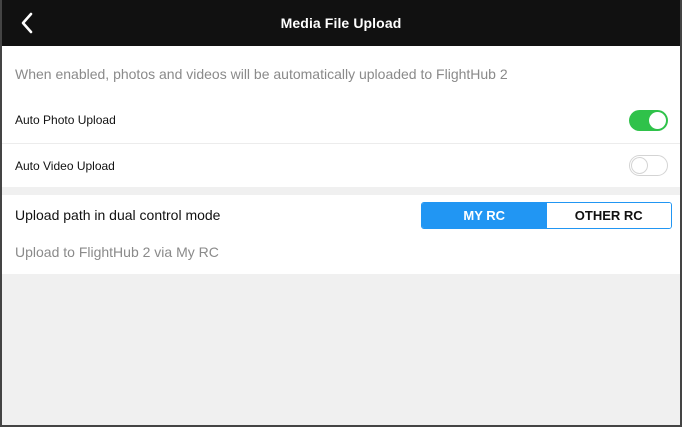 This screenshot has height=427, width=682. Describe the element at coordinates (608, 215) in the screenshot. I see `other-rc-option: OTHER RC` at that location.